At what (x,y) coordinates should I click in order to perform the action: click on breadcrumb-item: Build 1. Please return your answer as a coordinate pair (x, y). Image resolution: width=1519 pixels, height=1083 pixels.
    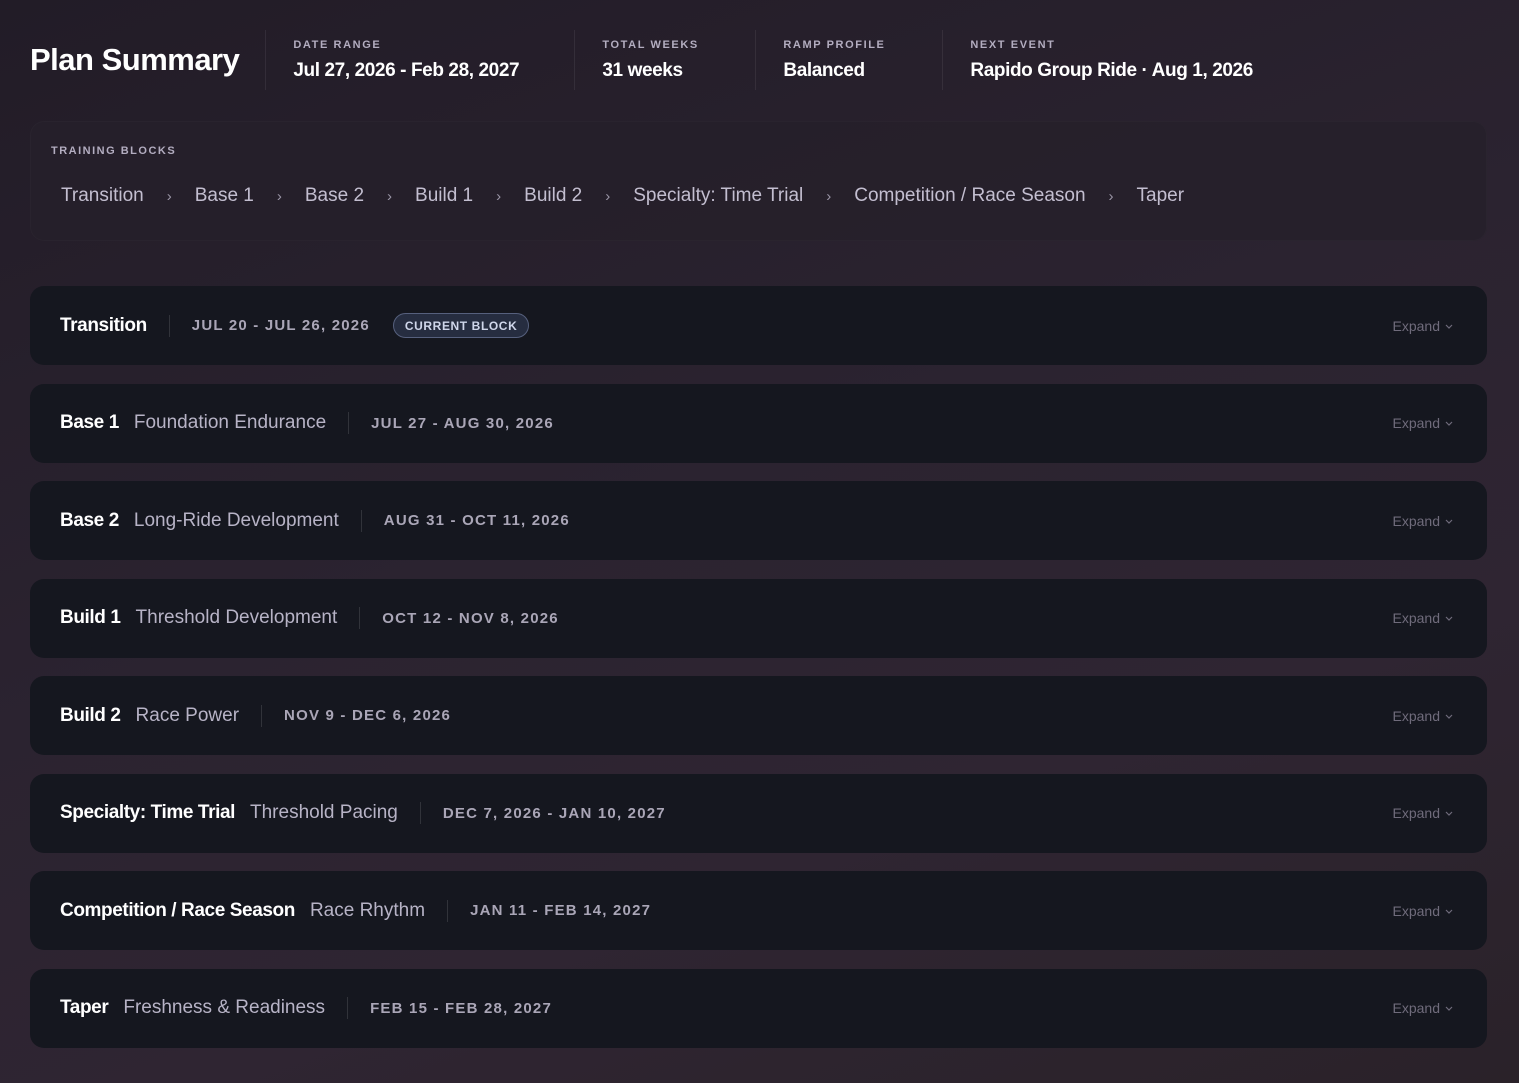
    Looking at the image, I should click on (444, 196).